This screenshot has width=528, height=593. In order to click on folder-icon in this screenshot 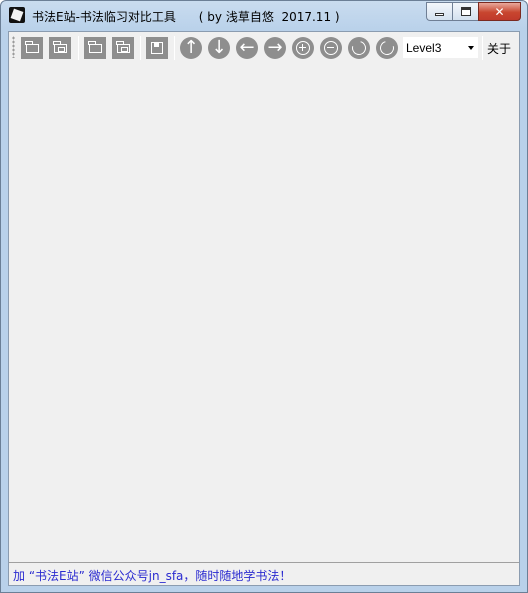, I will do `click(95, 46)`.